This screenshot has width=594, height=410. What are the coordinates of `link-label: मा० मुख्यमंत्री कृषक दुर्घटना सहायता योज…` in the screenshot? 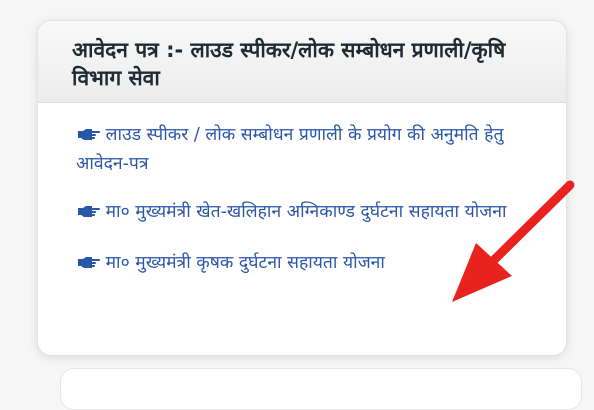 It's located at (245, 263).